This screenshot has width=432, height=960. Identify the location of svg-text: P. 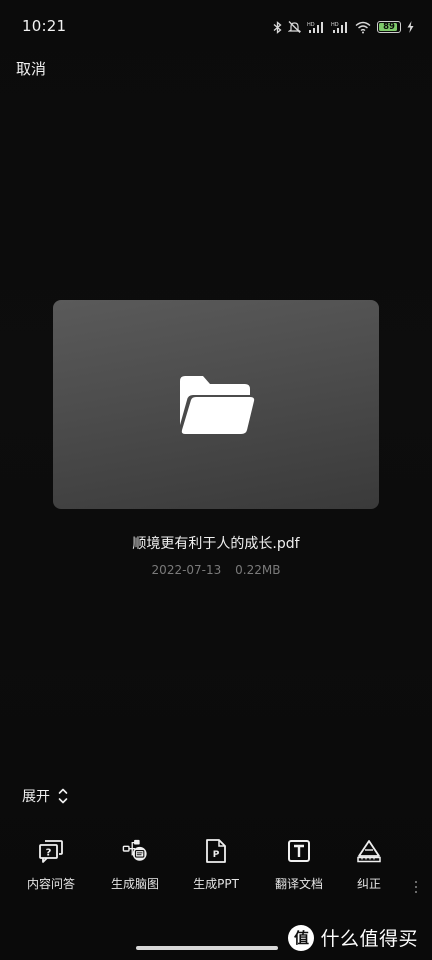
(216, 855).